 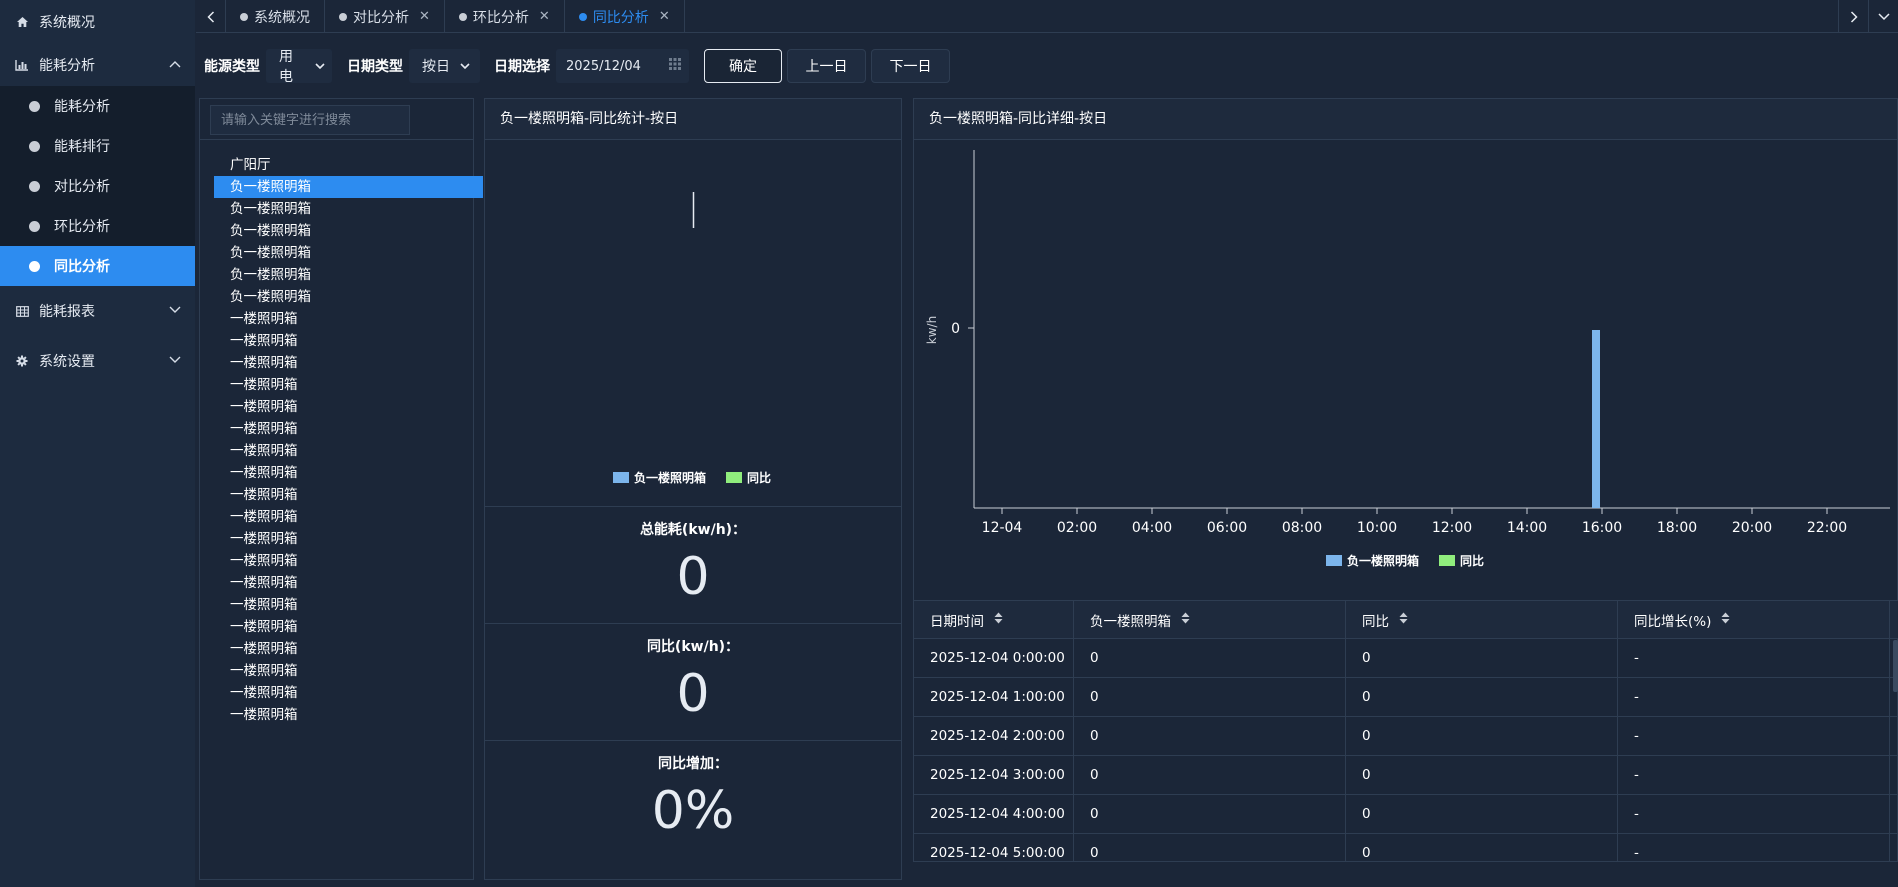 What do you see at coordinates (444, 66) in the screenshot?
I see `date-type-select: 按日` at bounding box center [444, 66].